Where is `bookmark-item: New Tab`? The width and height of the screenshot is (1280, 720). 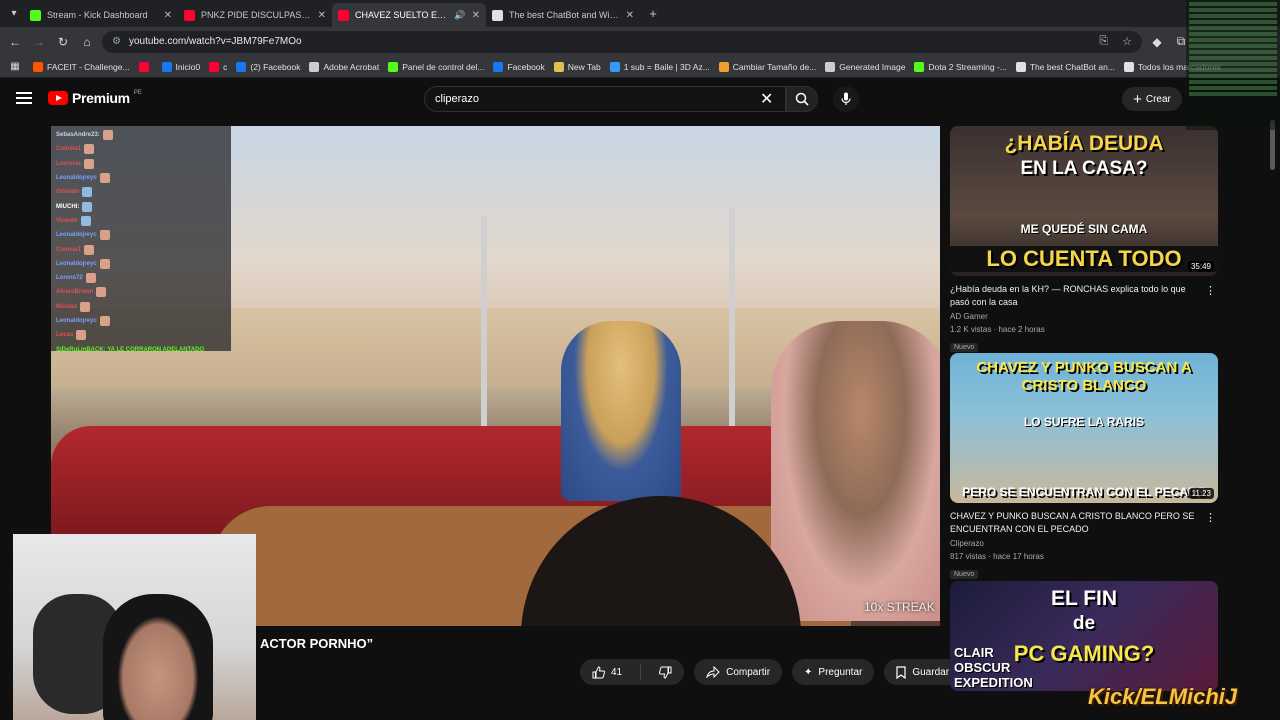
bookmark-item: New Tab is located at coordinates (577, 66).